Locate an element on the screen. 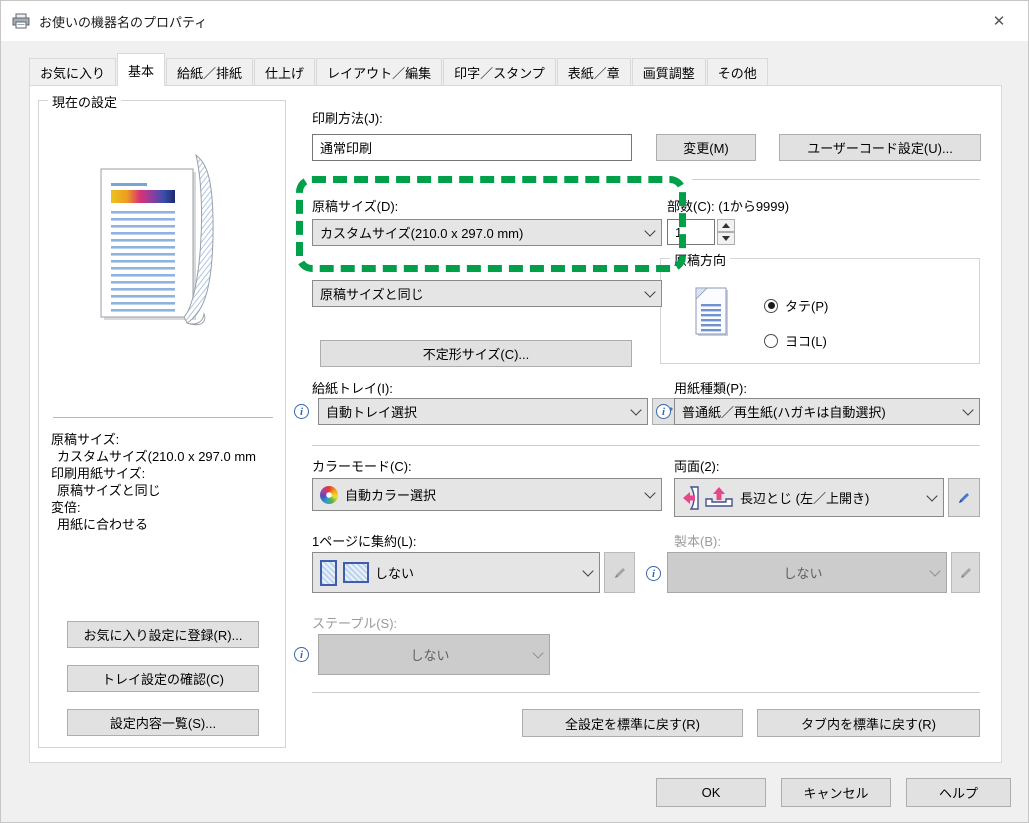  copies-label: 部数(C): (1から9999) is located at coordinates (728, 206).